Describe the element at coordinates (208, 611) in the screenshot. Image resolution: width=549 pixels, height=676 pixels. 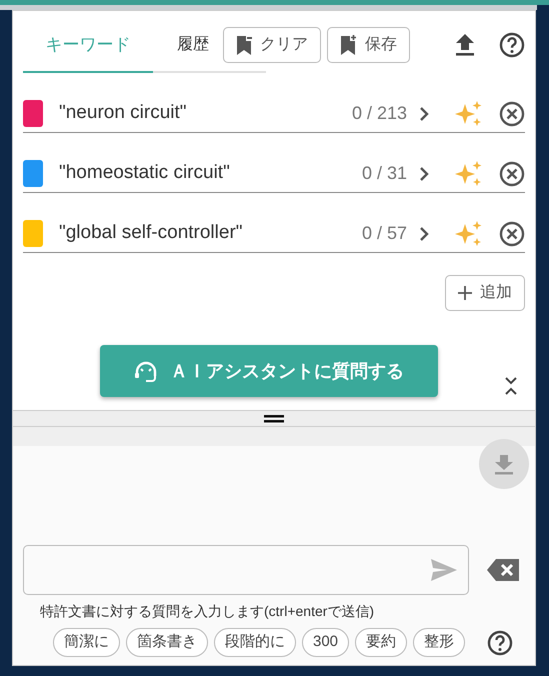
I see `hint-text: 特許文書に対する質問を入力します(ctrl+enterで送信)` at that location.